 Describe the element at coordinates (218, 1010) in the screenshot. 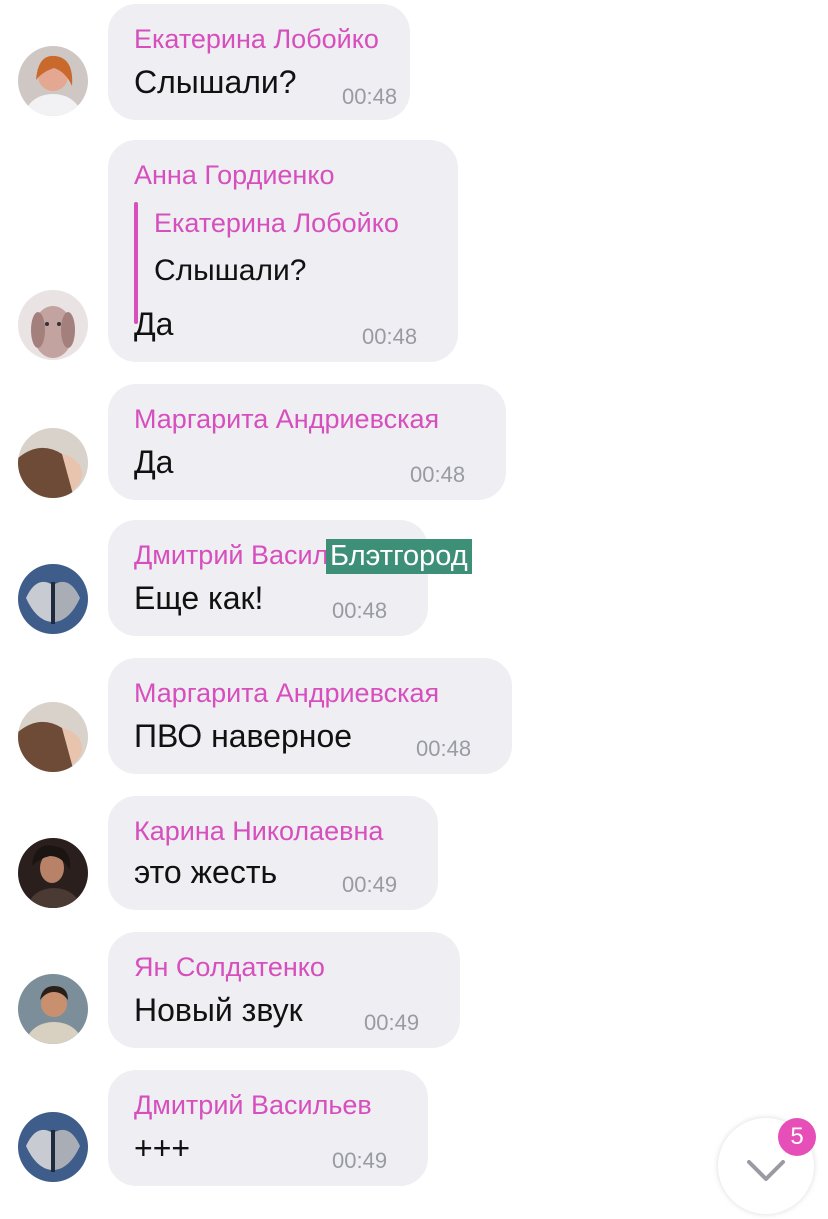

I see `message-text: Новый звук` at that location.